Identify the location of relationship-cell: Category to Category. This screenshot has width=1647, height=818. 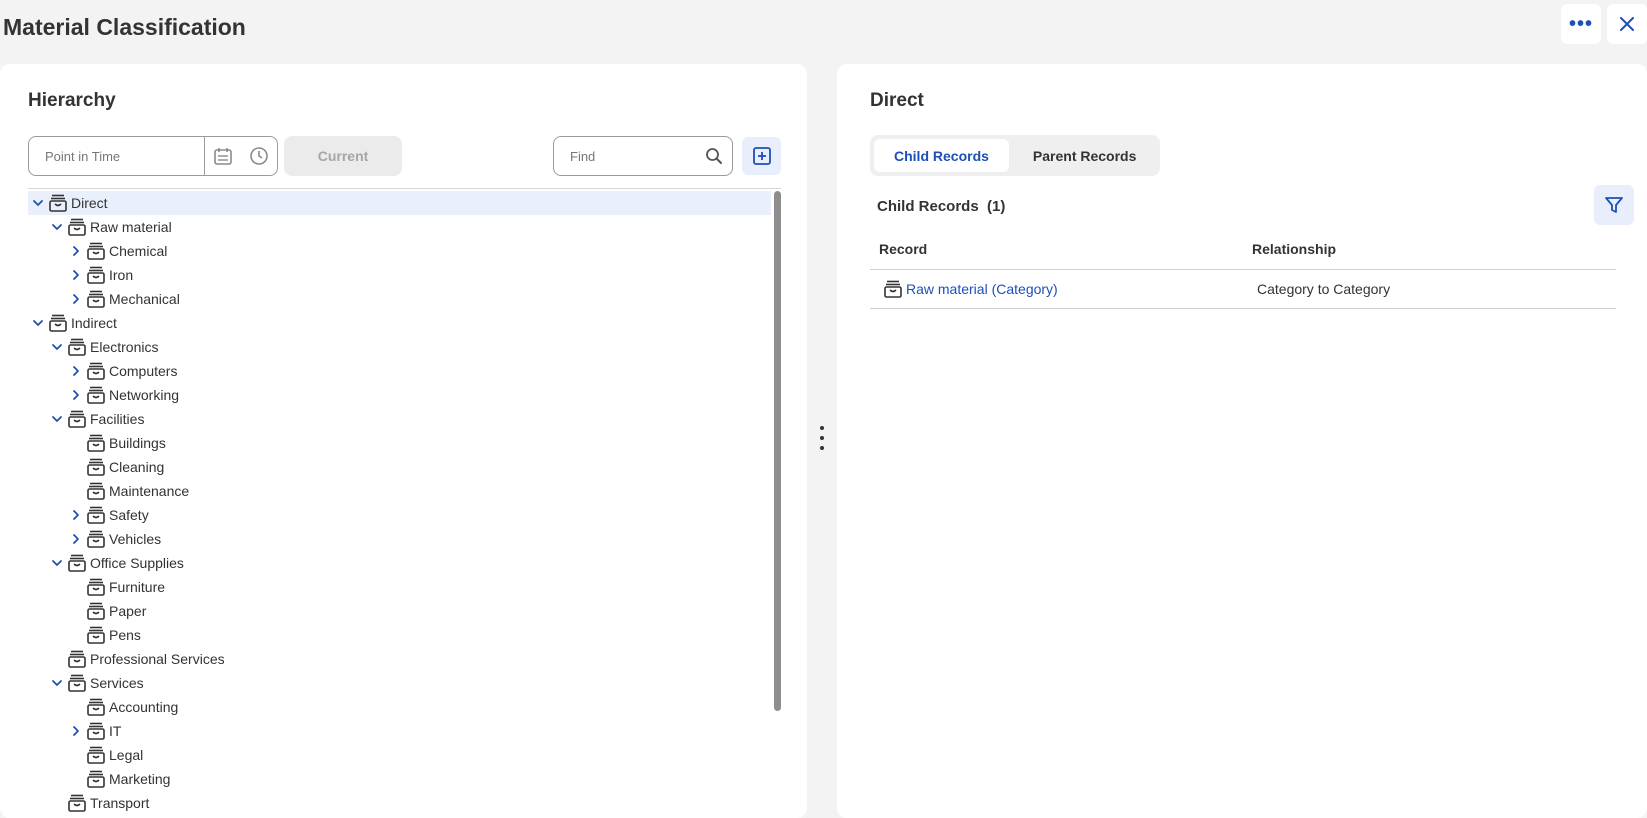
(1429, 289).